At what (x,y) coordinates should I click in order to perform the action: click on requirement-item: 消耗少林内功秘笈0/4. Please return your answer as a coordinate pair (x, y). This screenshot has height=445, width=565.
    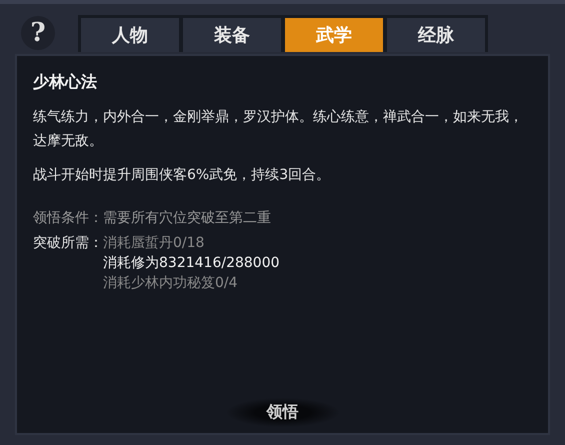
    Looking at the image, I should click on (170, 283).